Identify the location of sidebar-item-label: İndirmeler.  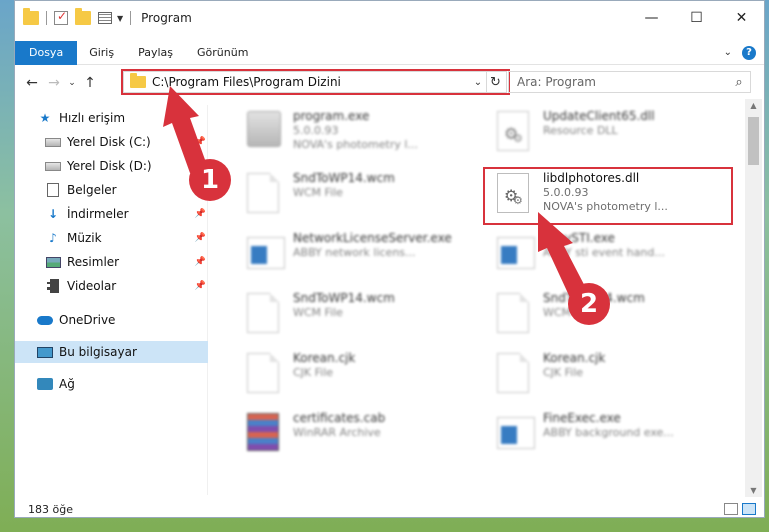
(98, 214).